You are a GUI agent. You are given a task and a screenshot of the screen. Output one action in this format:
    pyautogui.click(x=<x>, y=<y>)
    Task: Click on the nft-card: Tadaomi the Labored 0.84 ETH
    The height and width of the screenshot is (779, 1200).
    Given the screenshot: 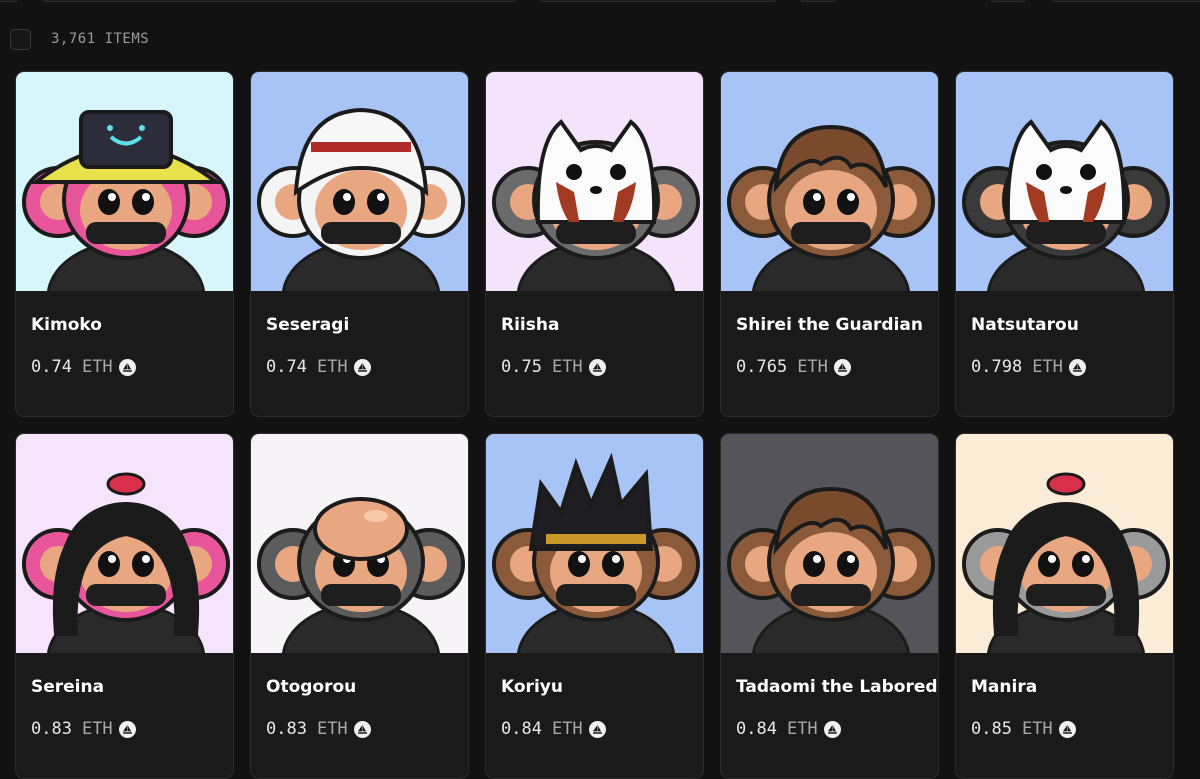 What is the action you would take?
    pyautogui.click(x=829, y=606)
    